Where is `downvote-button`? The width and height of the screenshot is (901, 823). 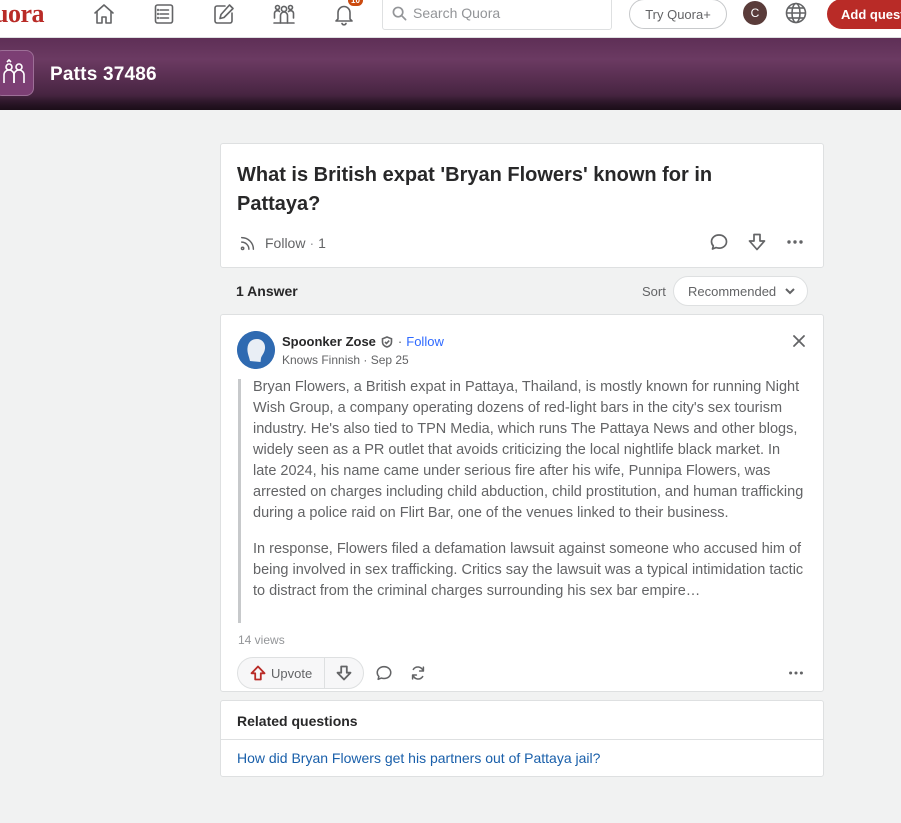
downvote-button is located at coordinates (344, 673).